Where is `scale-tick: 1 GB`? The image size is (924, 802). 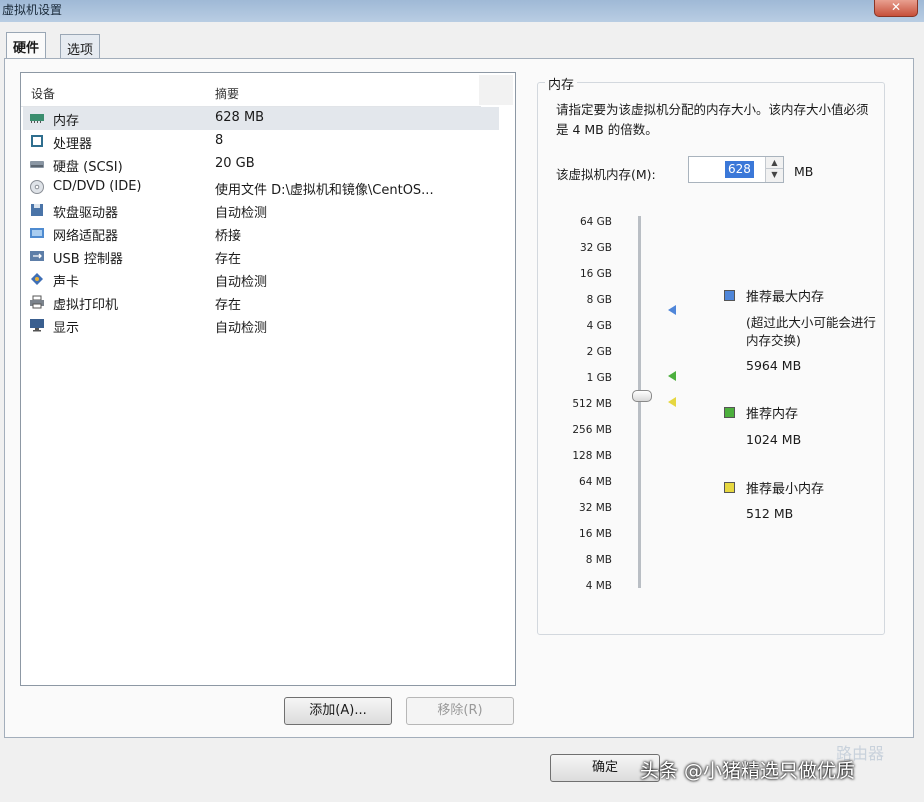 scale-tick: 1 GB is located at coordinates (599, 378).